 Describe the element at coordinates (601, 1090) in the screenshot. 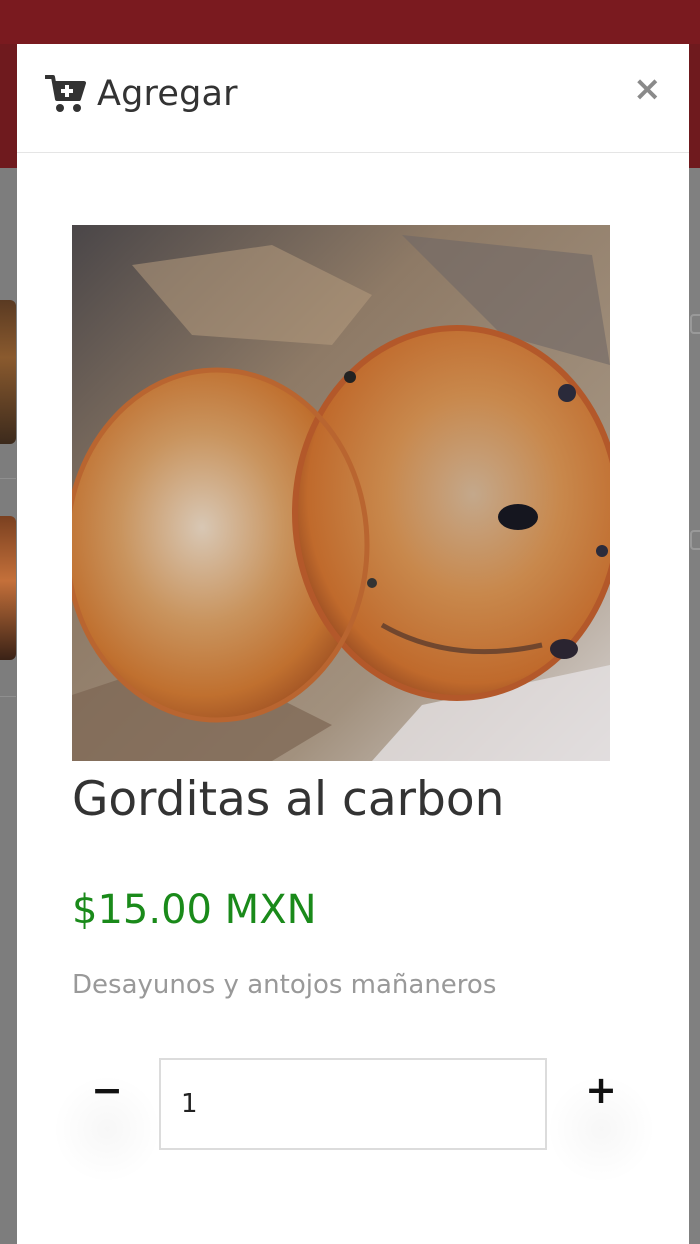

I see `plus-icon: +` at that location.